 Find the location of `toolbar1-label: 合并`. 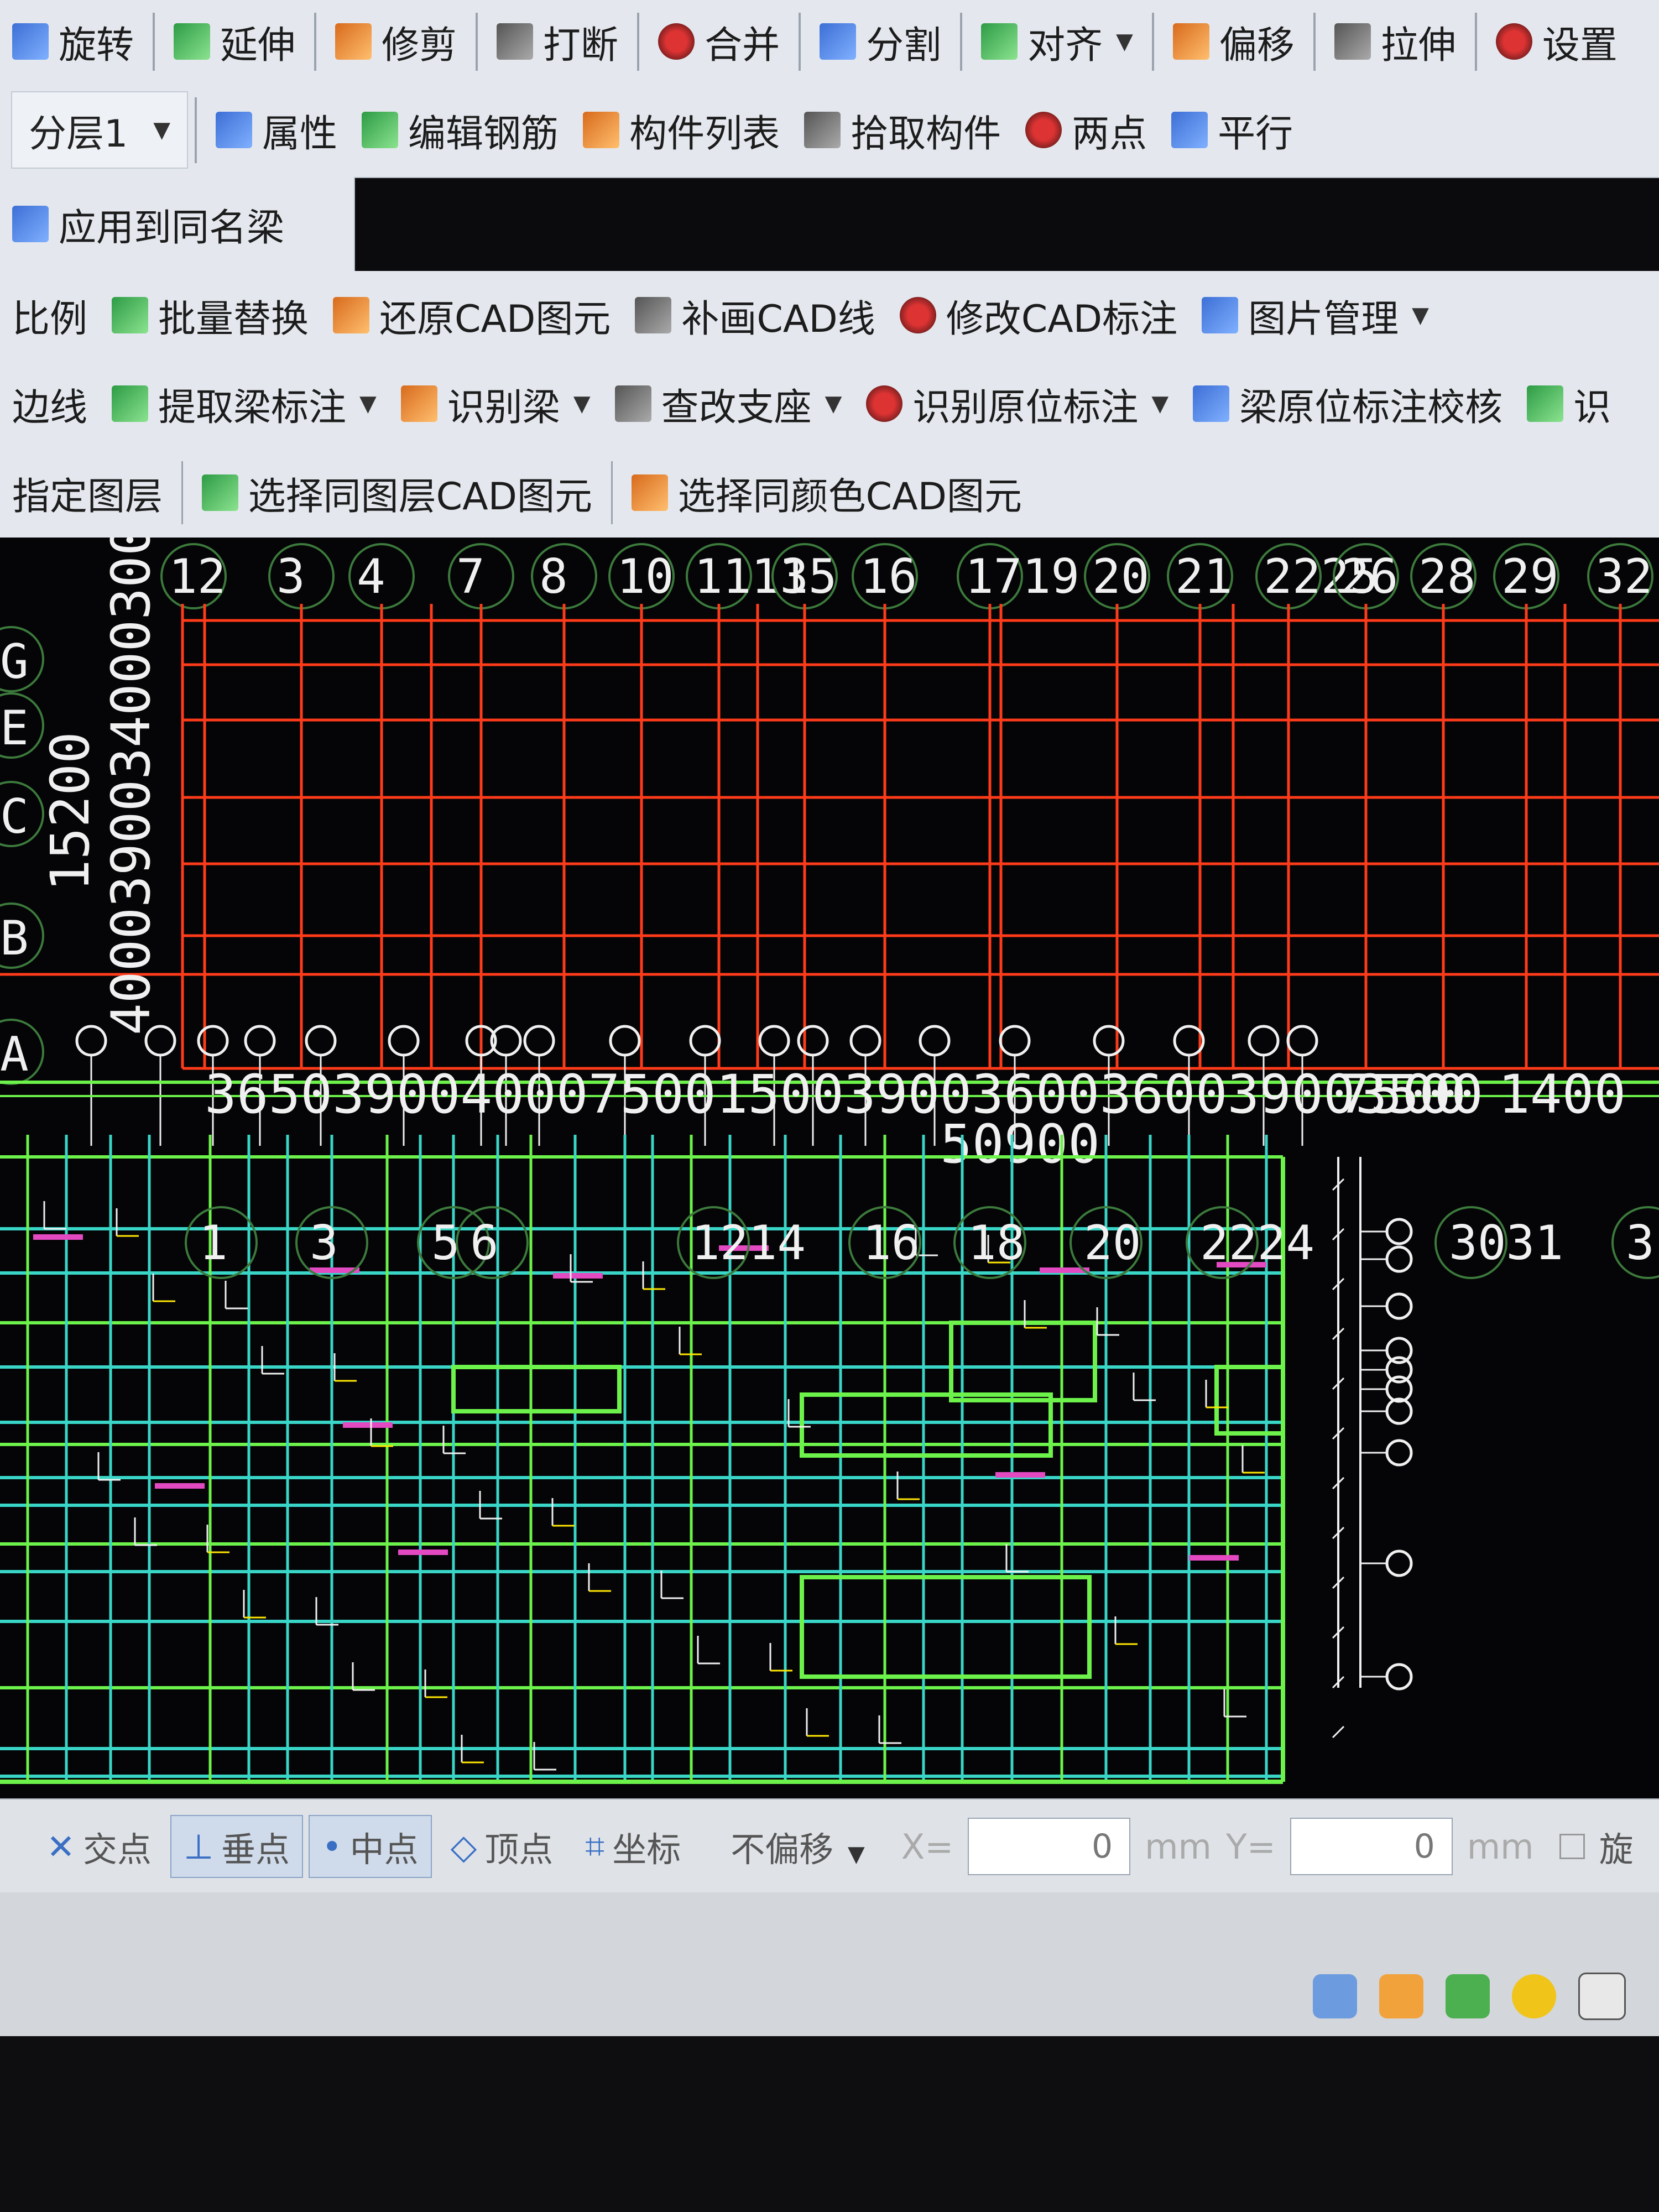

toolbar1-label: 合并 is located at coordinates (743, 45).